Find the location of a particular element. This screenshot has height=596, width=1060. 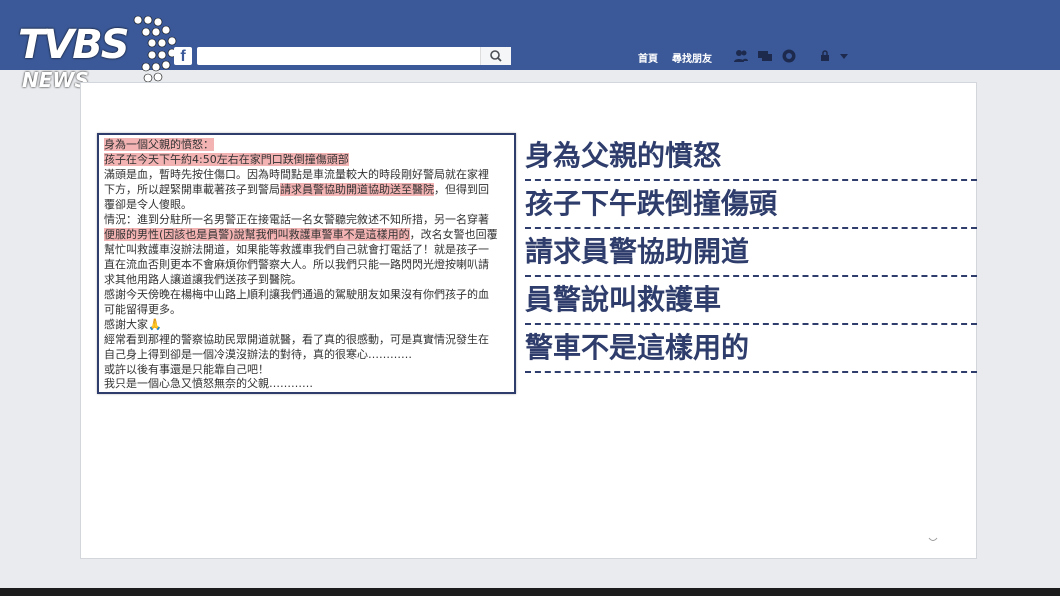

callout-text: 警車不是這樣用的 is located at coordinates (637, 347).